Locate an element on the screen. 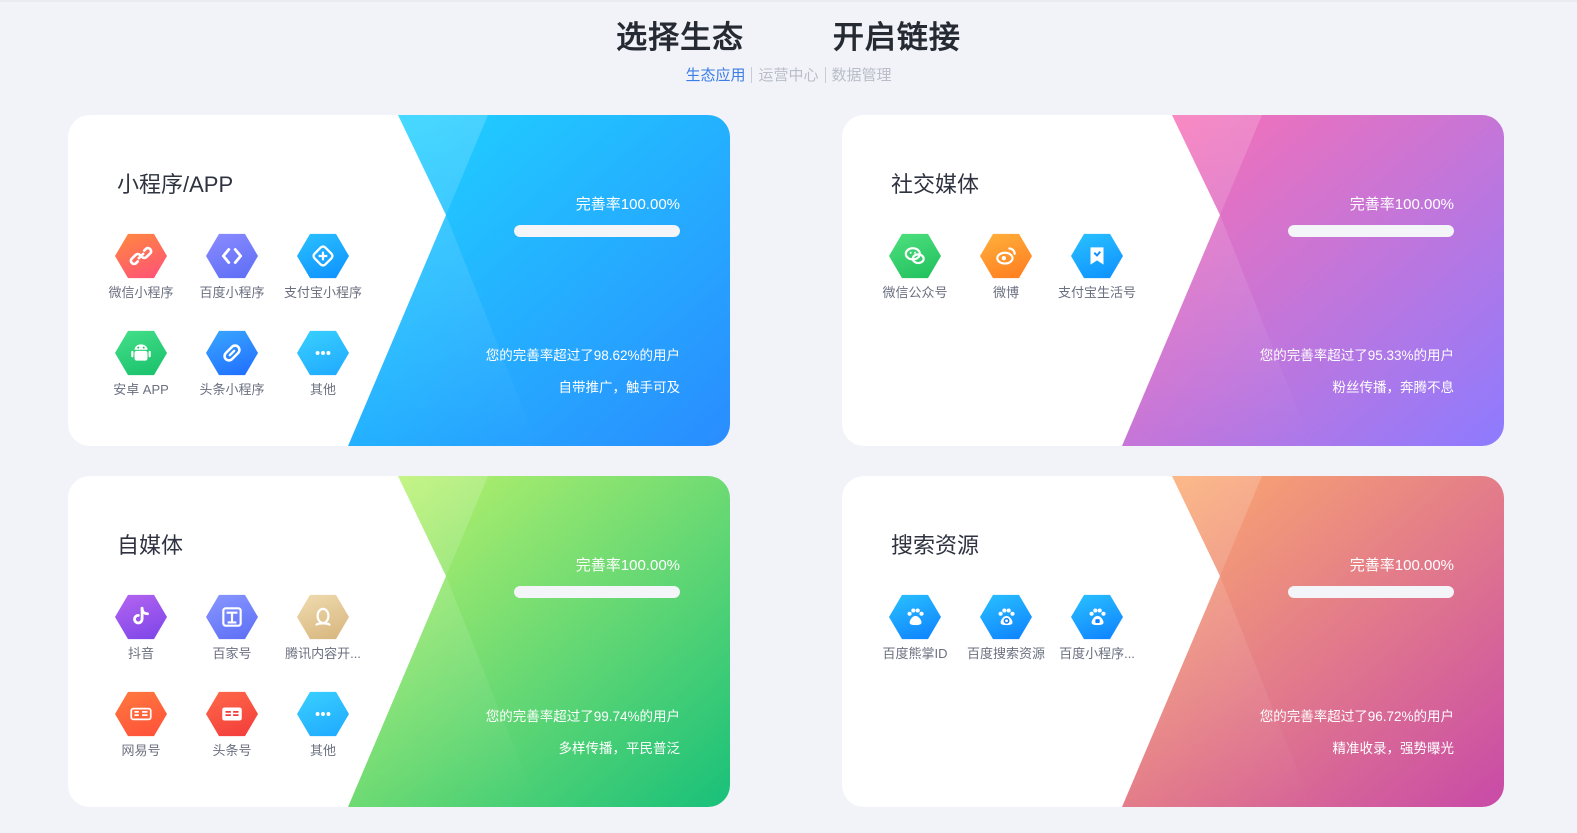  app-label: 抖音 is located at coordinates (140, 653).